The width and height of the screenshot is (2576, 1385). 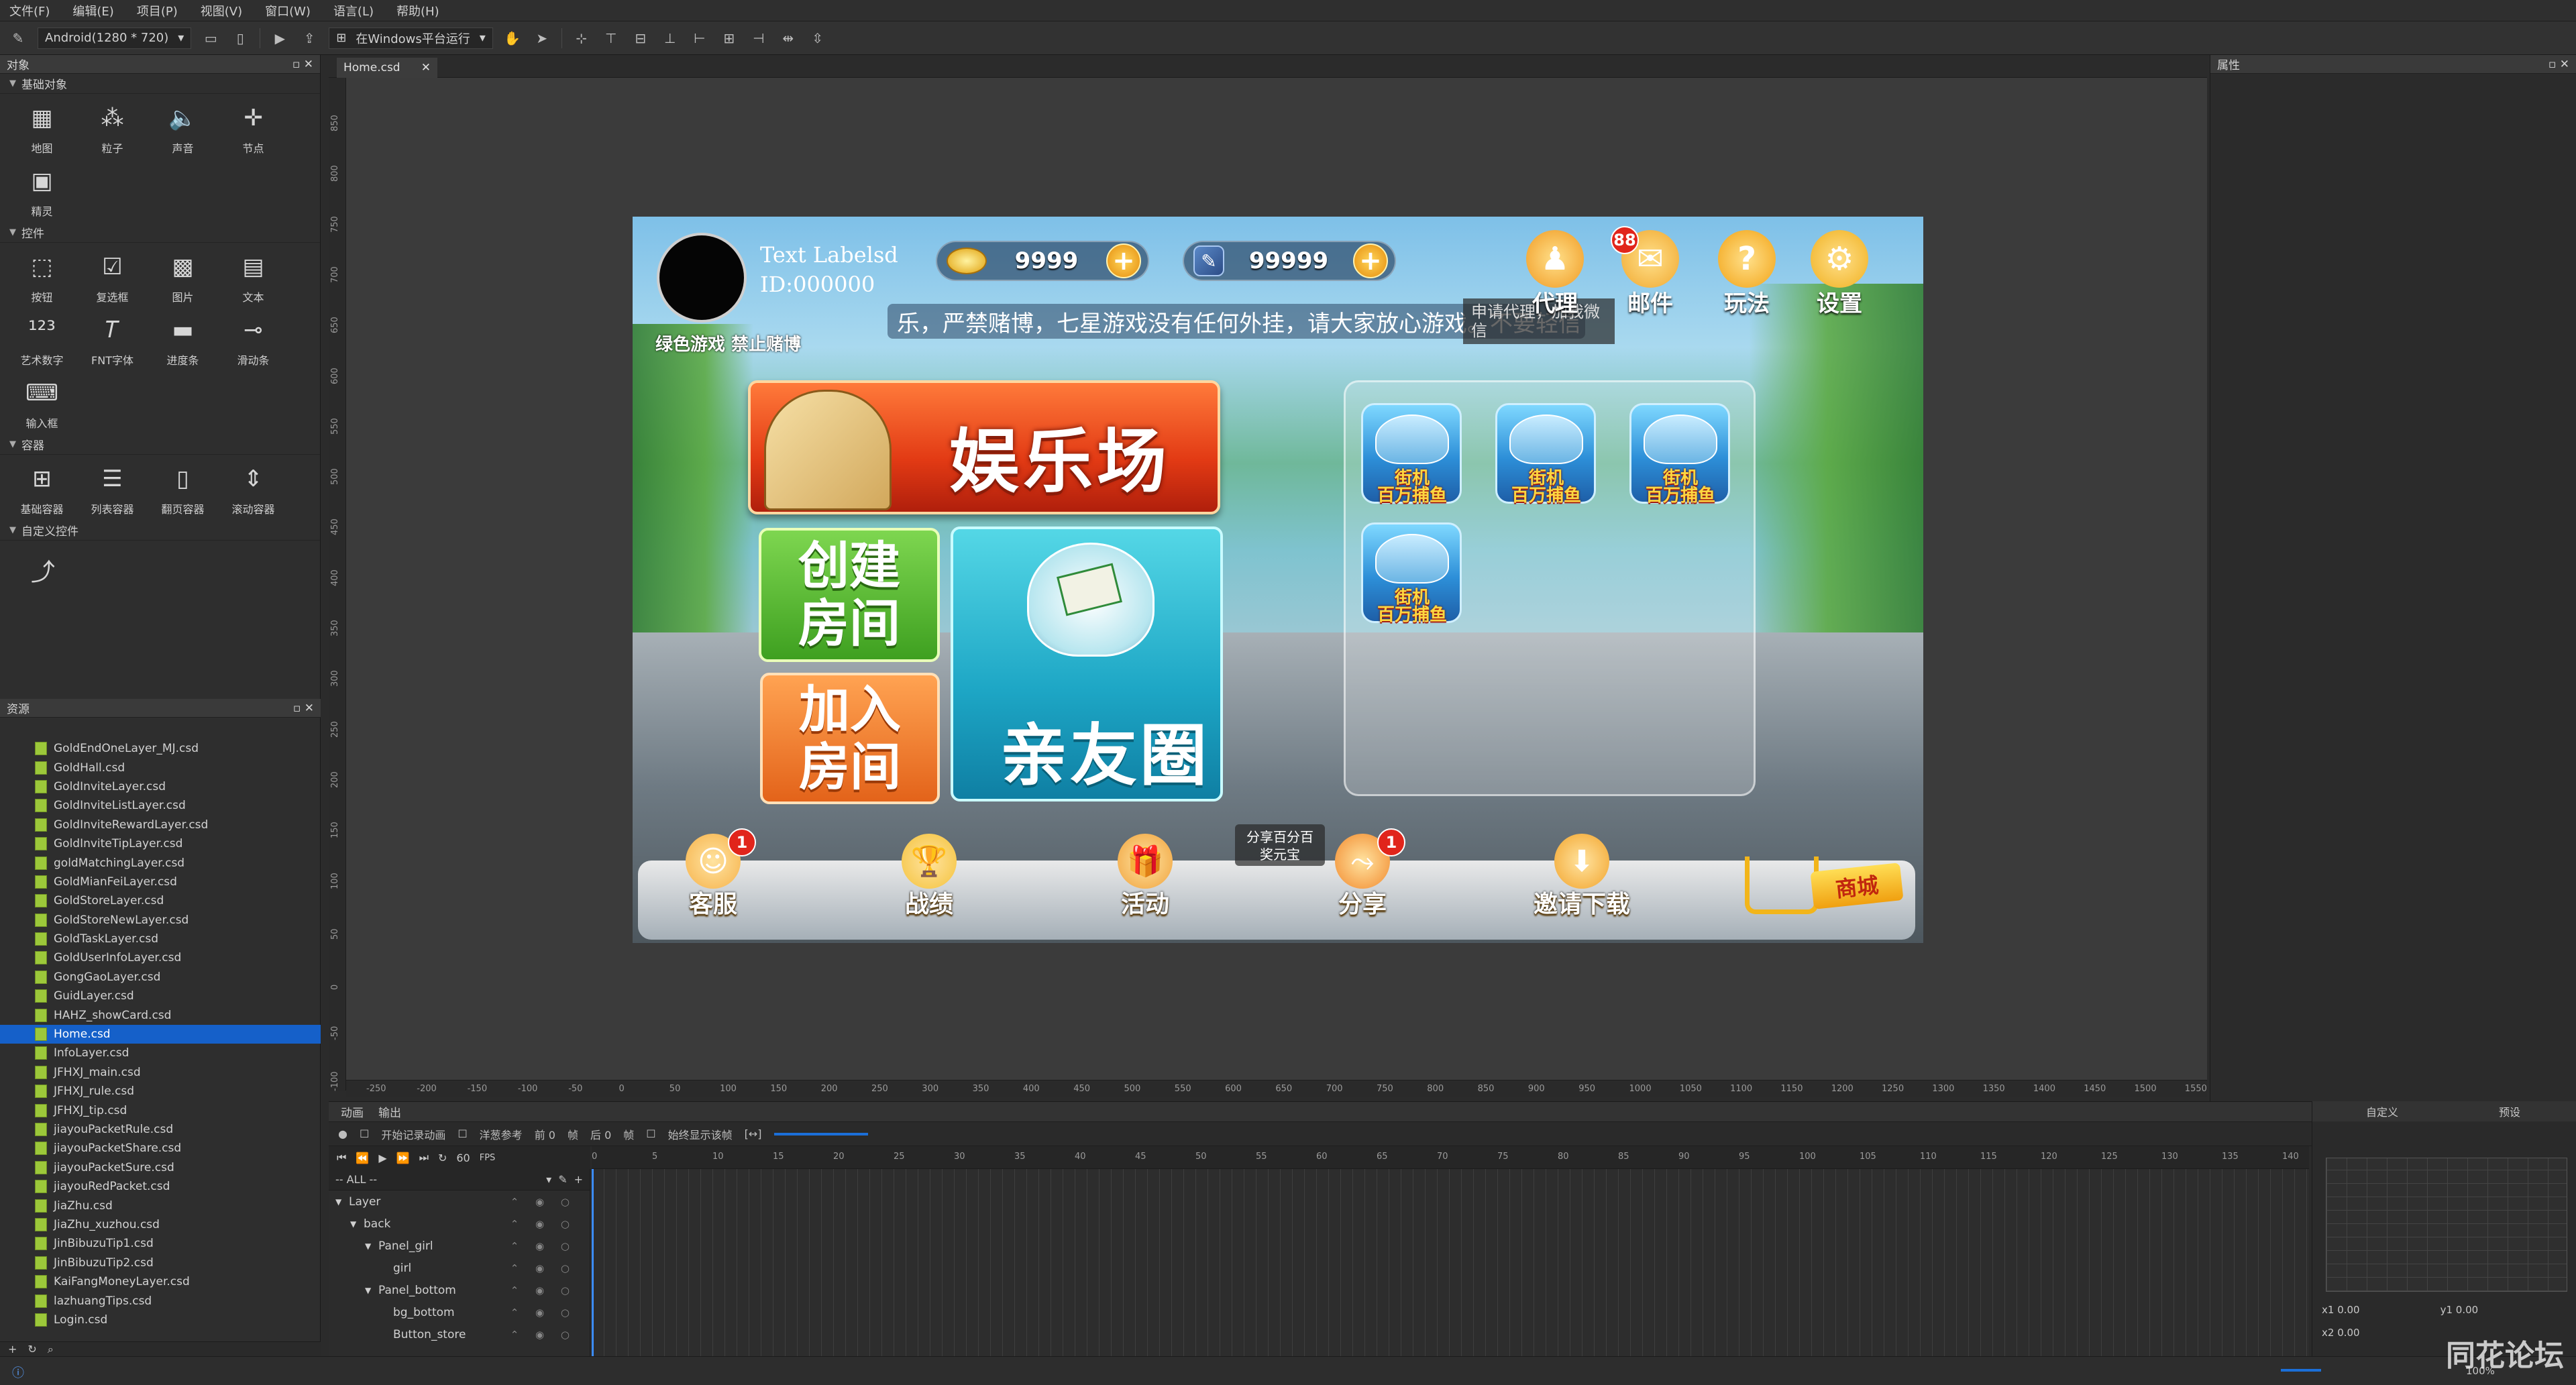 I want to click on loop-checkbox: ☐, so click(x=650, y=1133).